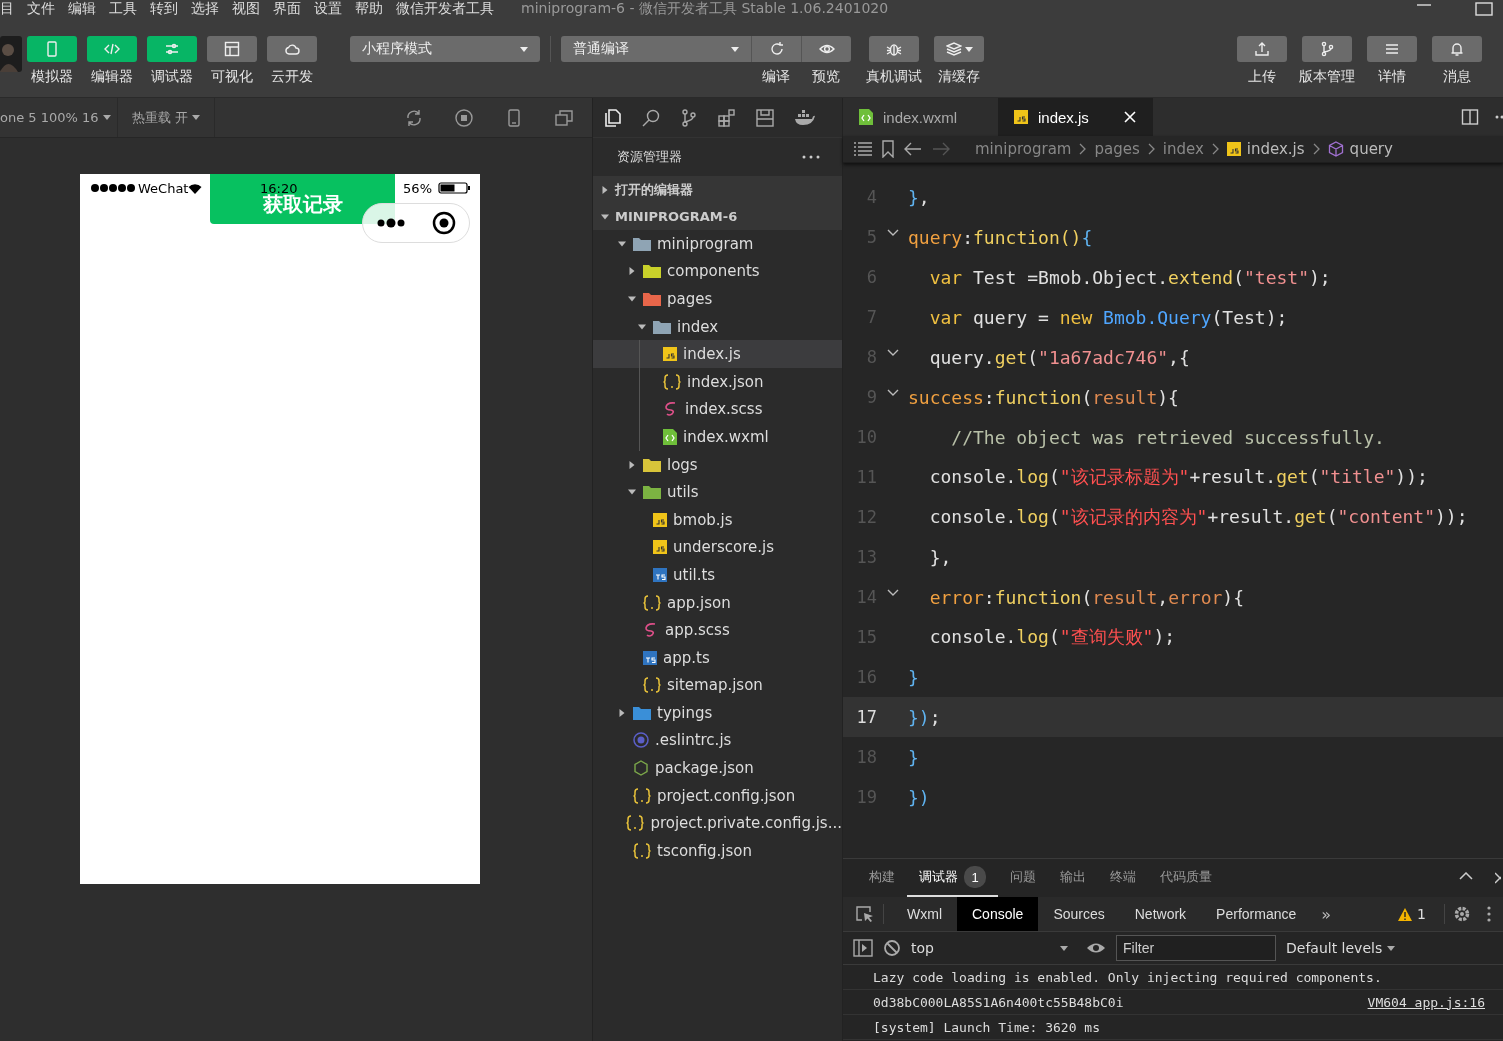  Describe the element at coordinates (123, 9) in the screenshot. I see `menu-item: 工具` at that location.